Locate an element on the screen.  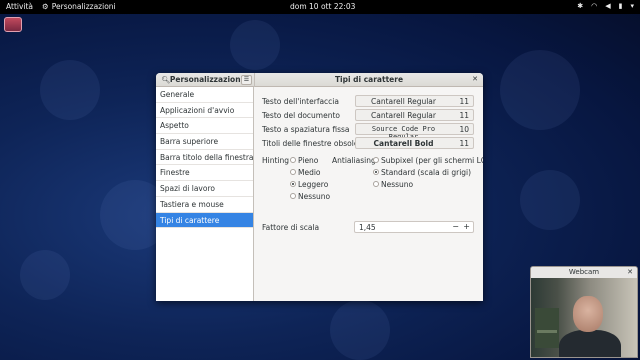
hinting-radio-nessuno is located at coordinates (293, 196).